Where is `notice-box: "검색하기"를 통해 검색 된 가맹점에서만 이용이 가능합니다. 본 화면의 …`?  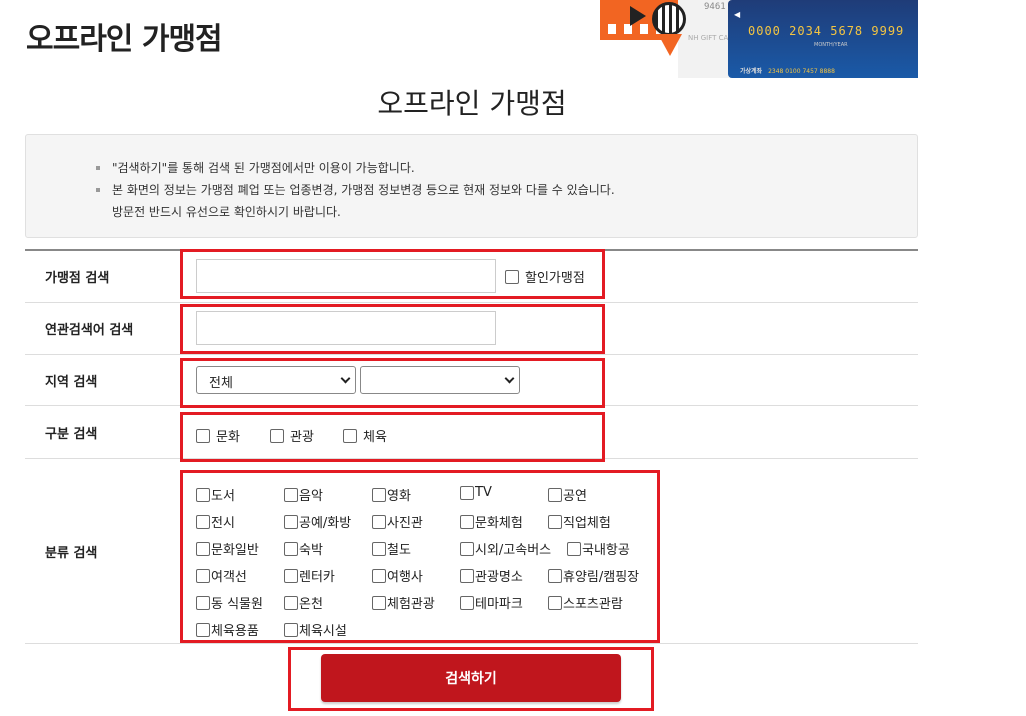 notice-box: "검색하기"를 통해 검색 된 가맹점에서만 이용이 가능합니다. 본 화면의 … is located at coordinates (471, 186).